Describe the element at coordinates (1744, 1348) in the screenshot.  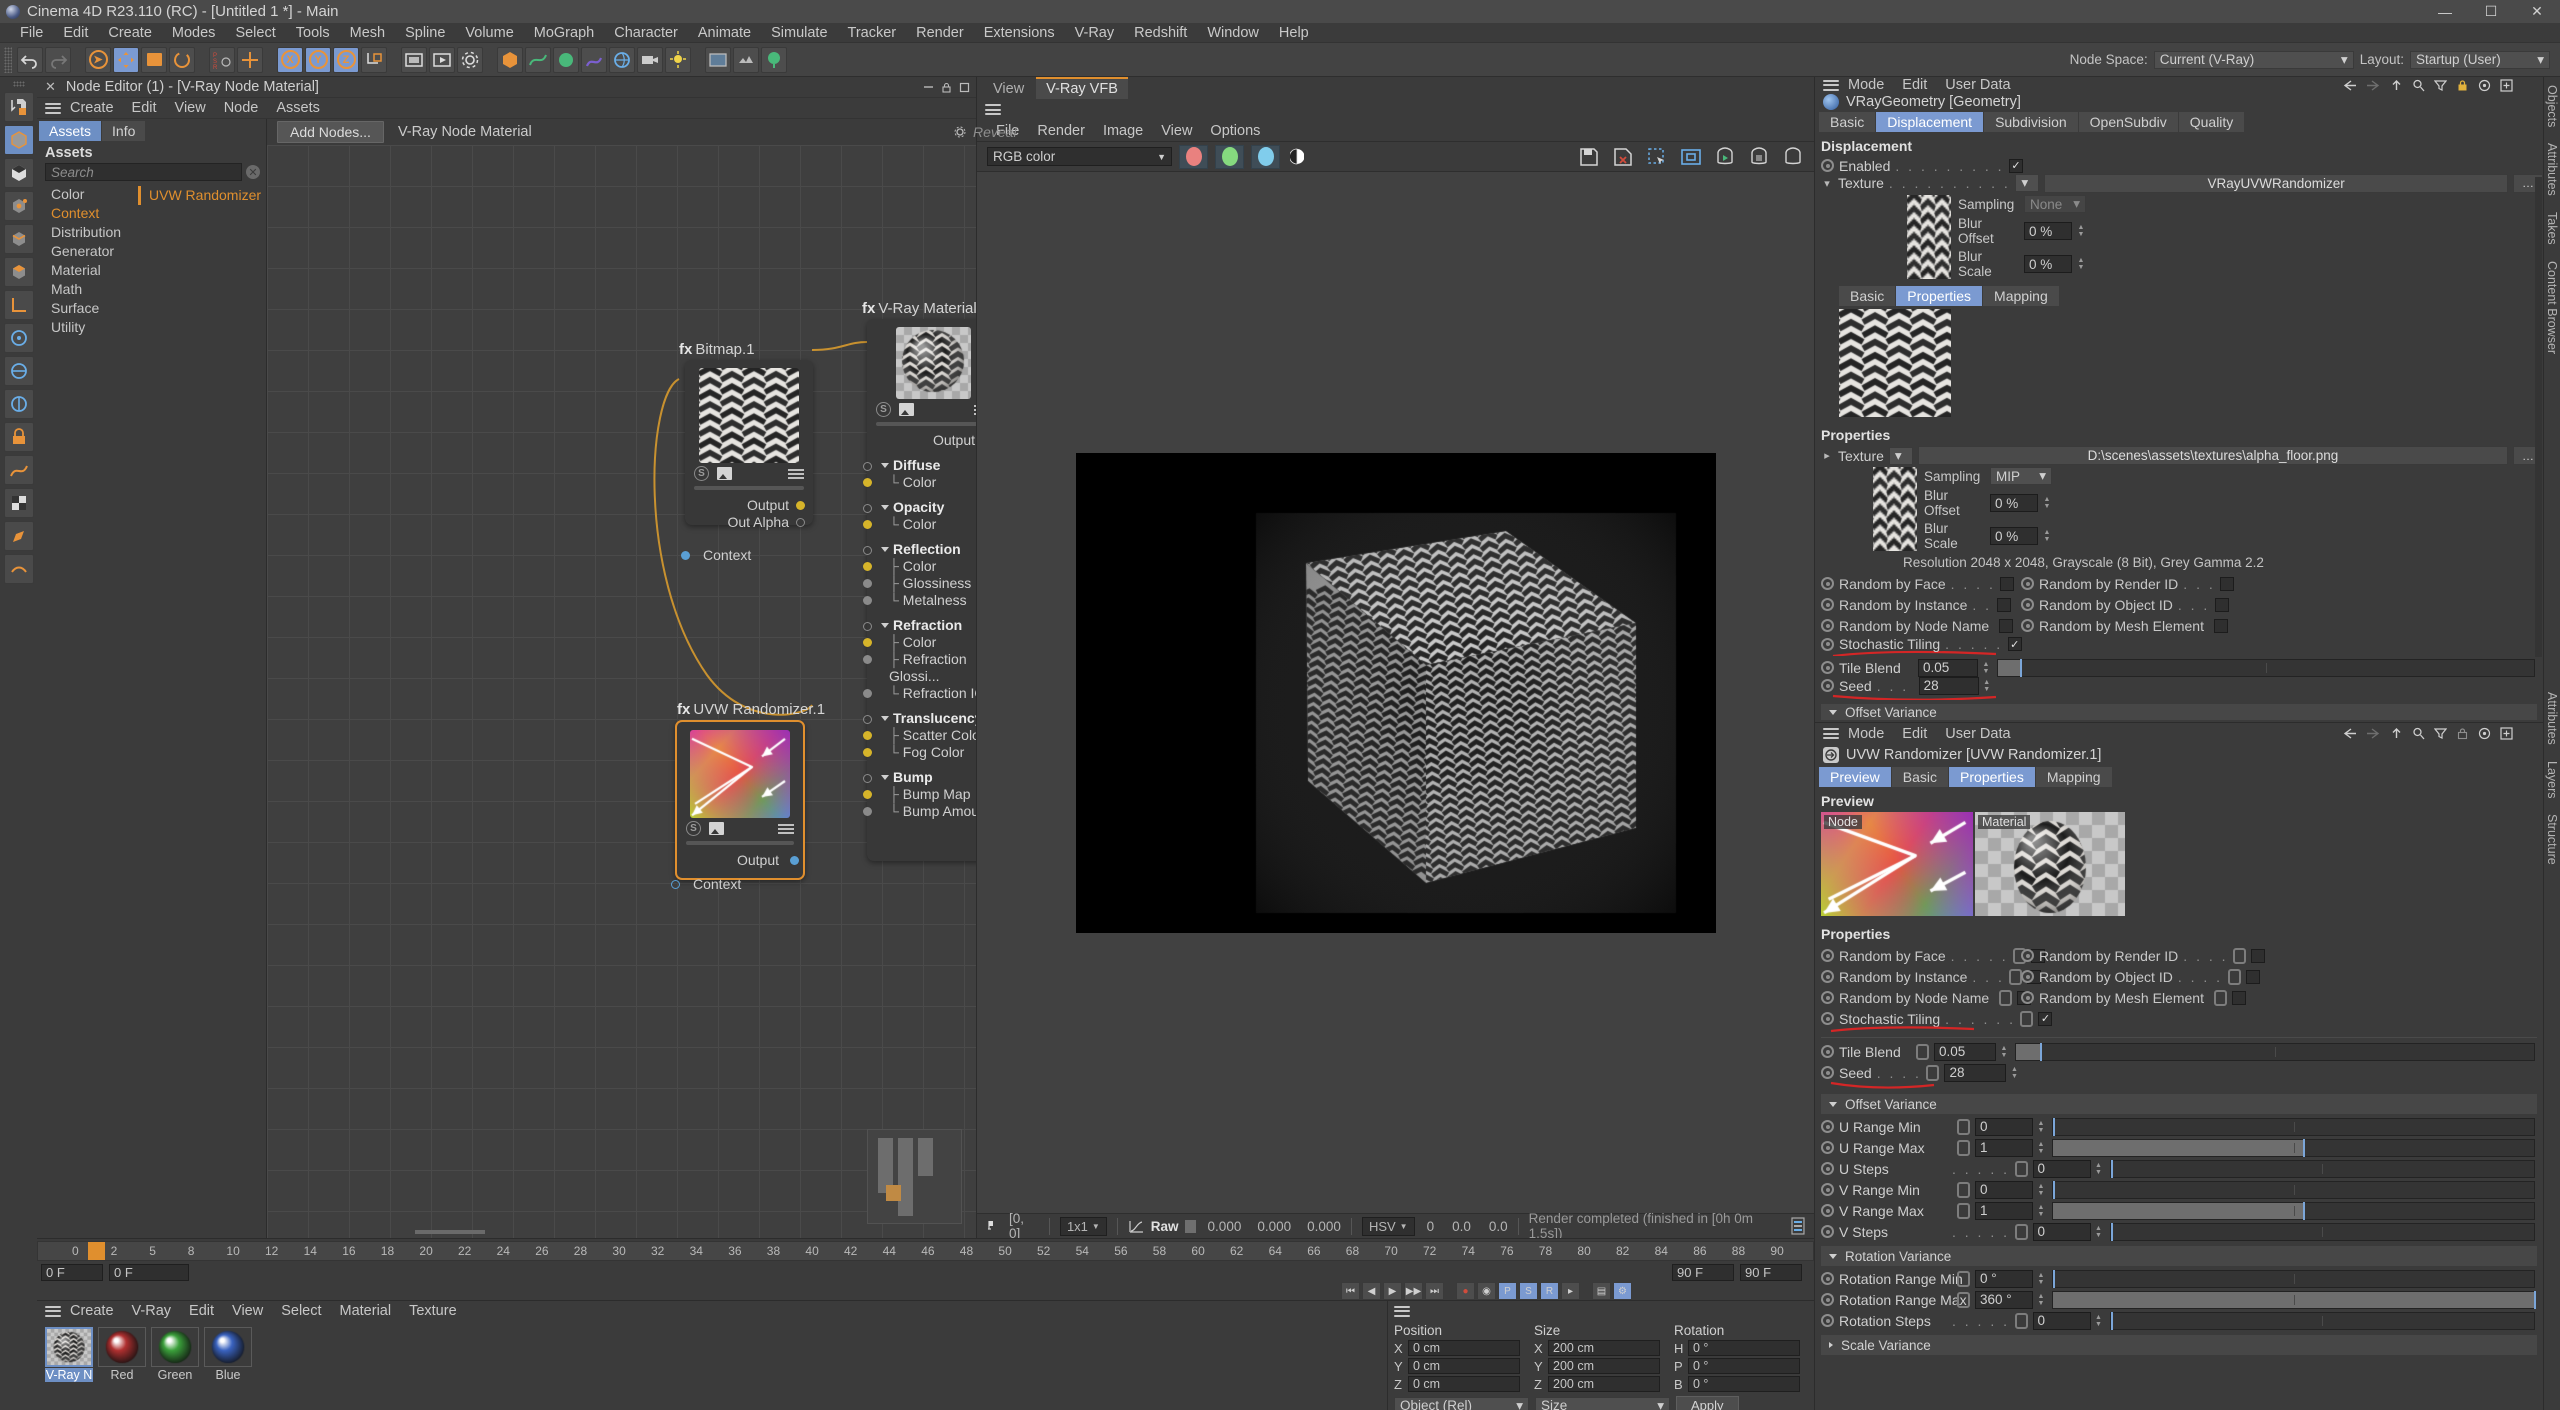
I see `rotation-field: 0 °` at that location.